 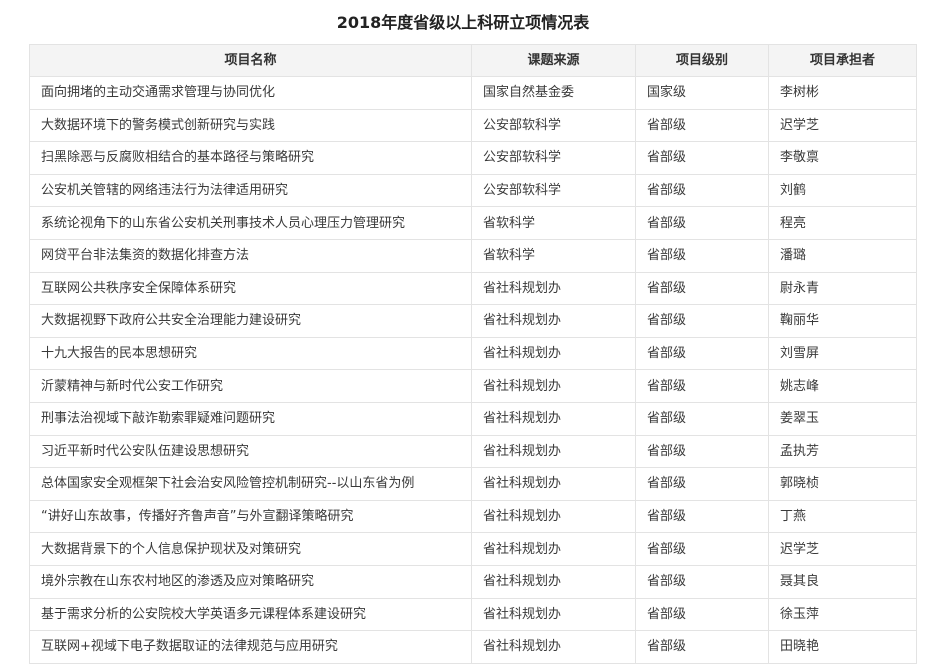 I want to click on cell-owner: 姜翠玉, so click(x=842, y=418).